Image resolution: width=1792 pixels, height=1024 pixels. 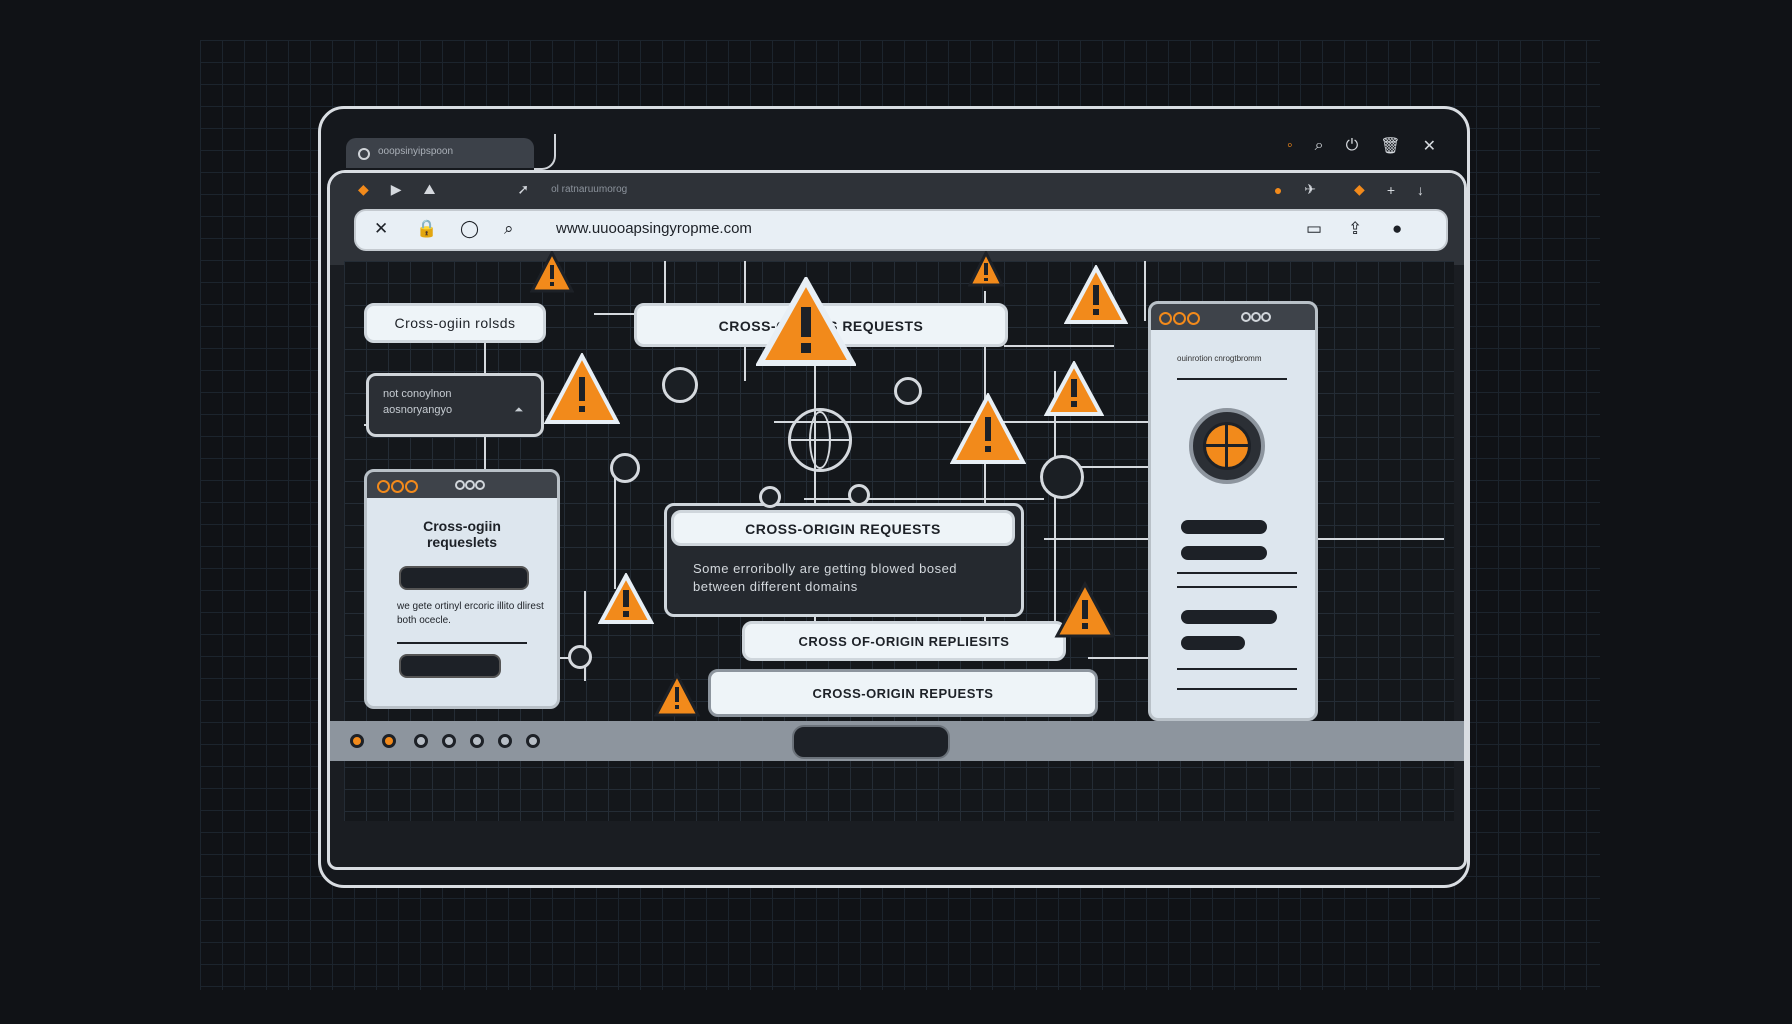 What do you see at coordinates (462, 534) in the screenshot?
I see `panel-title: Cross-ogiin requeslets` at bounding box center [462, 534].